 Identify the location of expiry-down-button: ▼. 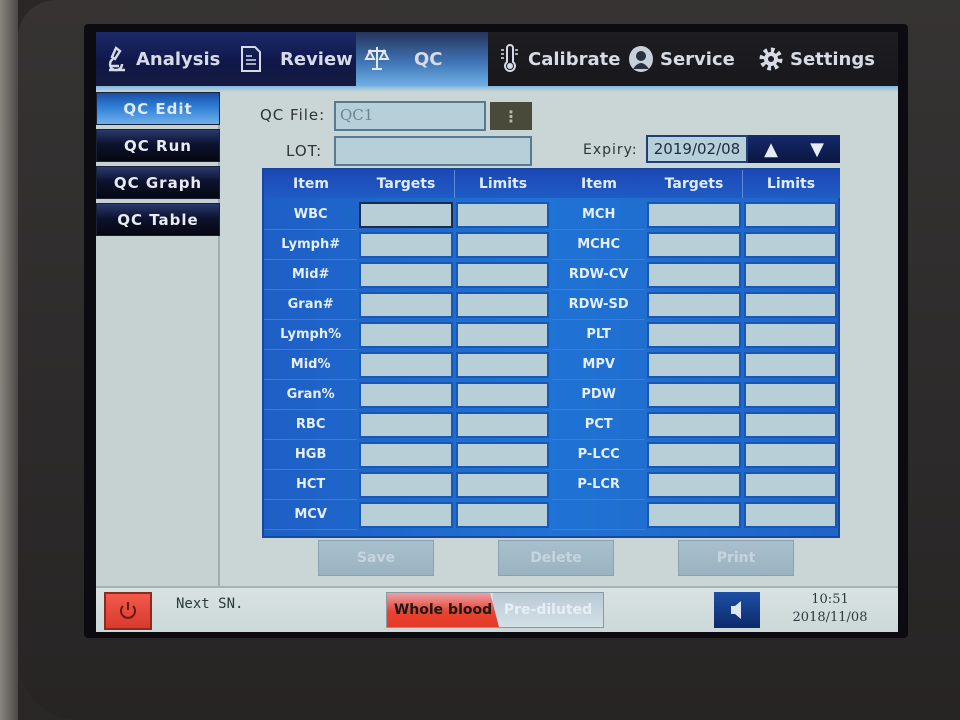
(817, 149).